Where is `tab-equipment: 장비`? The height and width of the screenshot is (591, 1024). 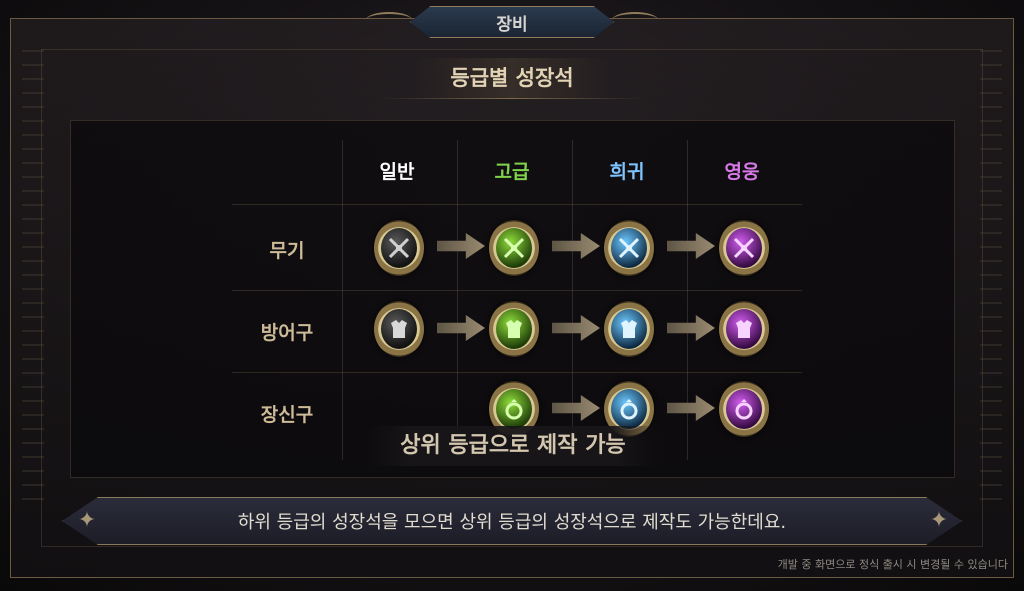 tab-equipment: 장비 is located at coordinates (512, 22).